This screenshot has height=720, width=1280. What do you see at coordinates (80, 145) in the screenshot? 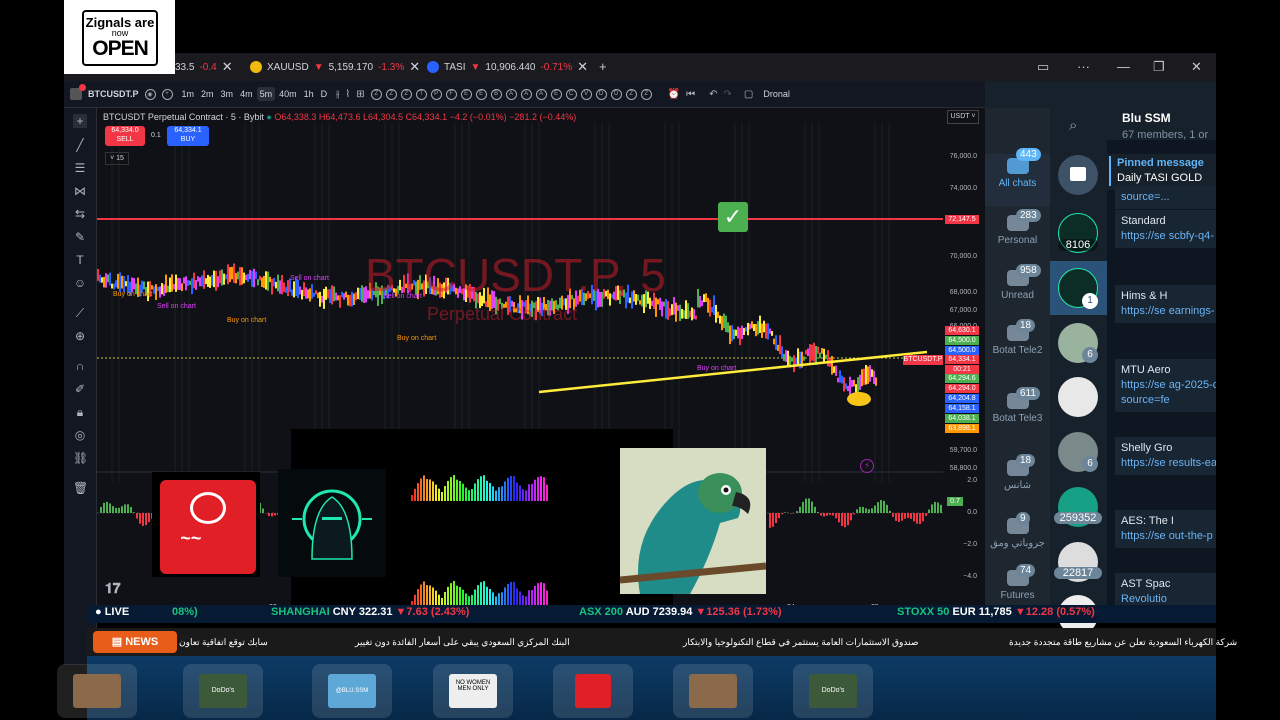
I see `trendline-icon: ╱` at bounding box center [80, 145].